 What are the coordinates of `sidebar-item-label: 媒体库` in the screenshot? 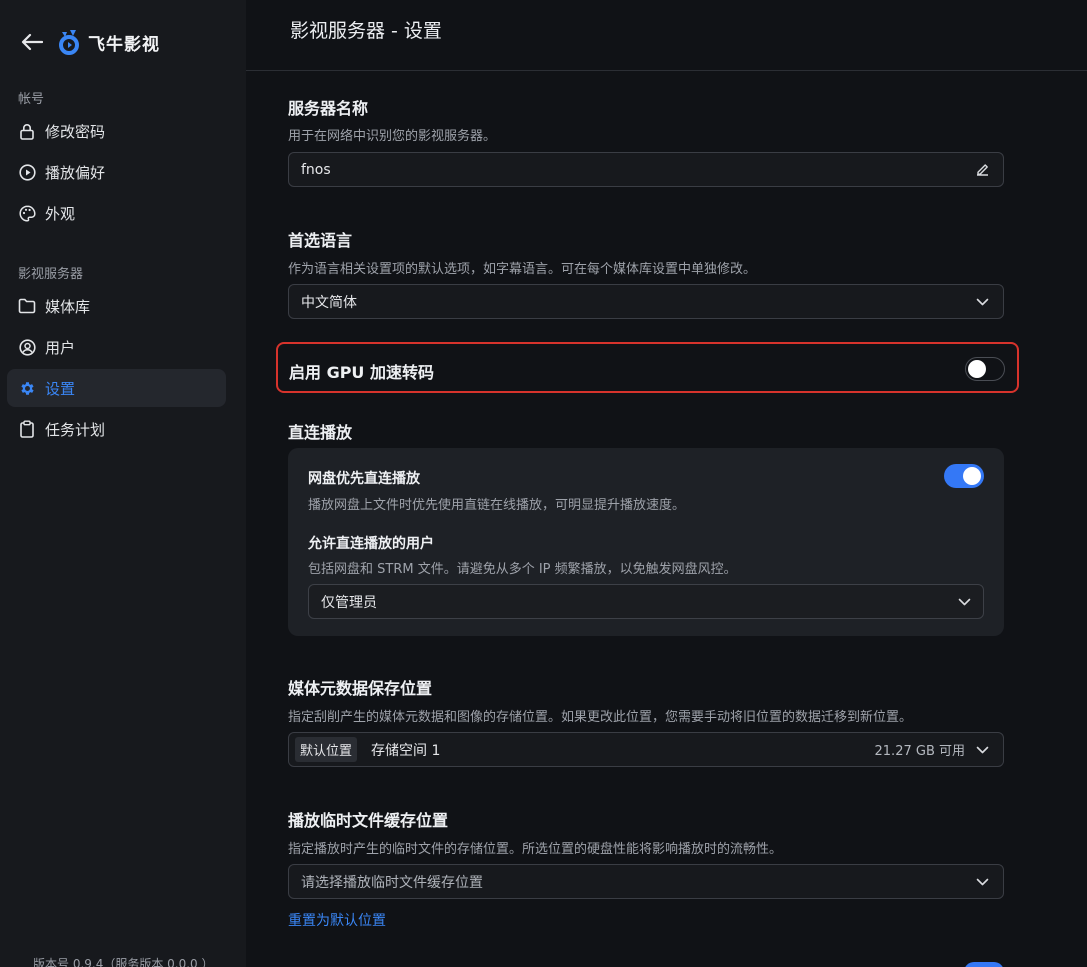 It's located at (68, 306).